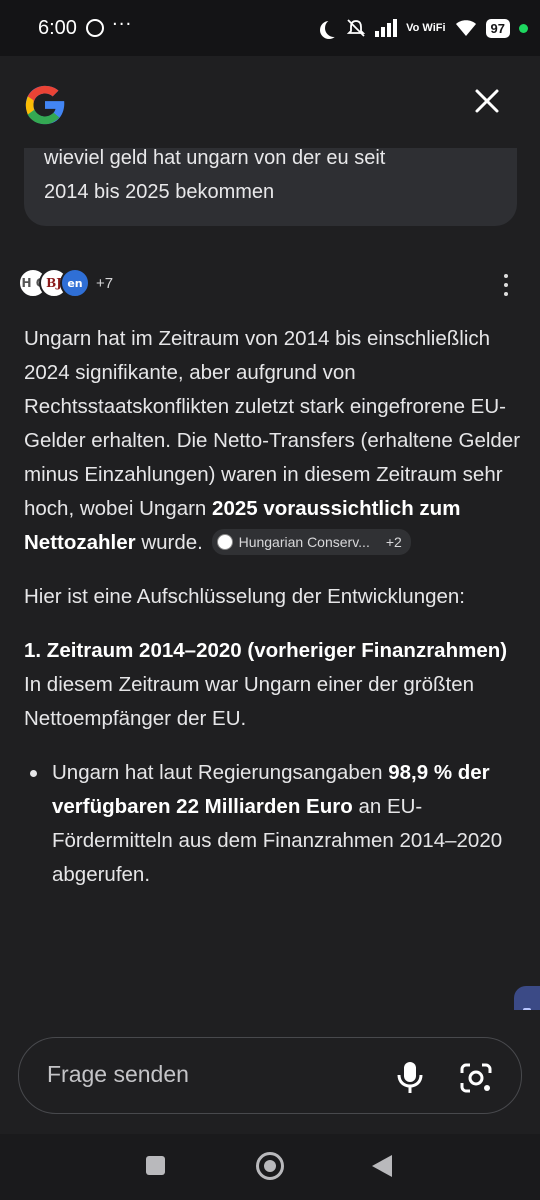  I want to click on source-favicons: H C BJ en +7, so click(65, 283).